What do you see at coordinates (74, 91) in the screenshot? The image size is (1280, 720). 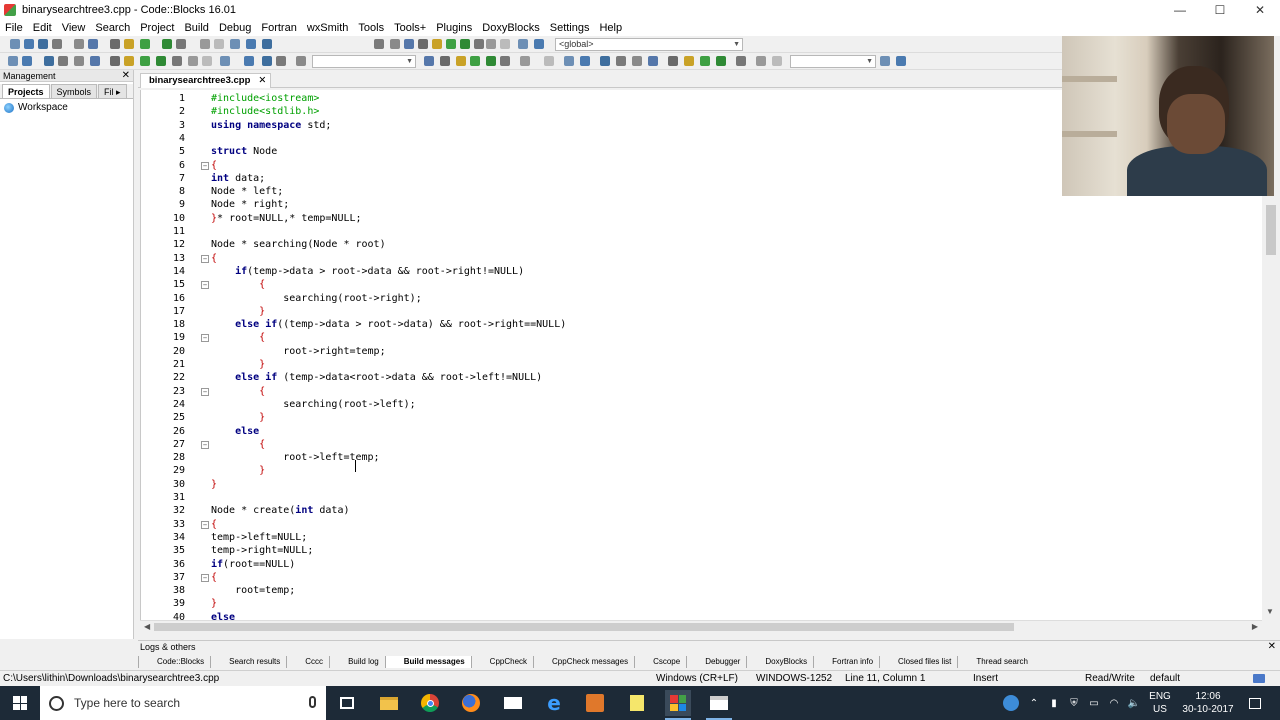 I see `tab-symbols: Symbols` at bounding box center [74, 91].